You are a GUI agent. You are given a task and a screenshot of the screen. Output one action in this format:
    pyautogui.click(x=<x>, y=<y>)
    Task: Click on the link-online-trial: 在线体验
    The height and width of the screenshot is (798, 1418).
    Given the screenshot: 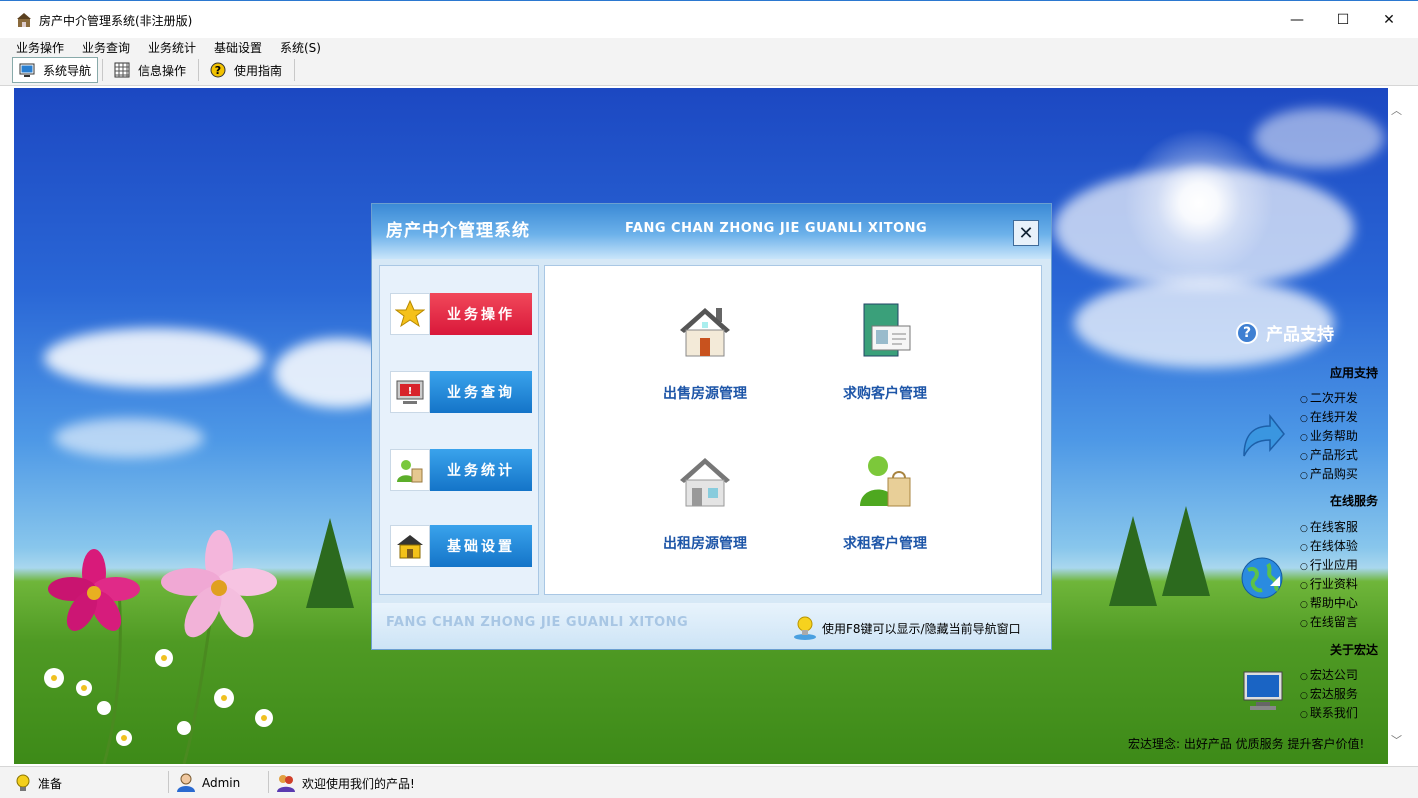 What is the action you would take?
    pyautogui.click(x=1329, y=545)
    